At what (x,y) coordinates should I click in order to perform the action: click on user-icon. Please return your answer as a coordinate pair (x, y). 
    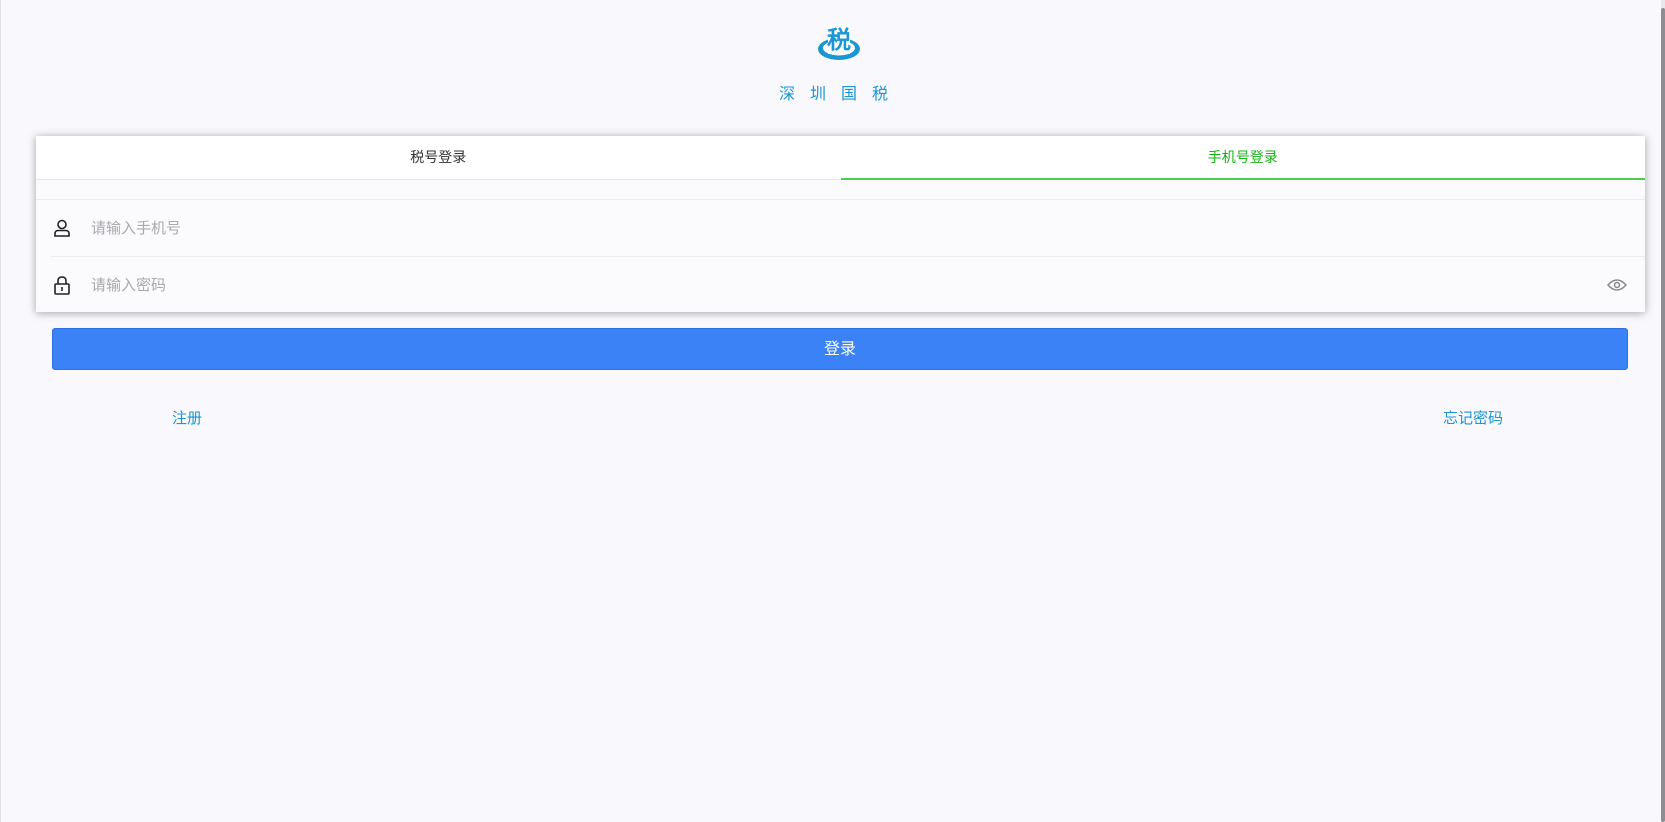
    Looking at the image, I should click on (62, 228).